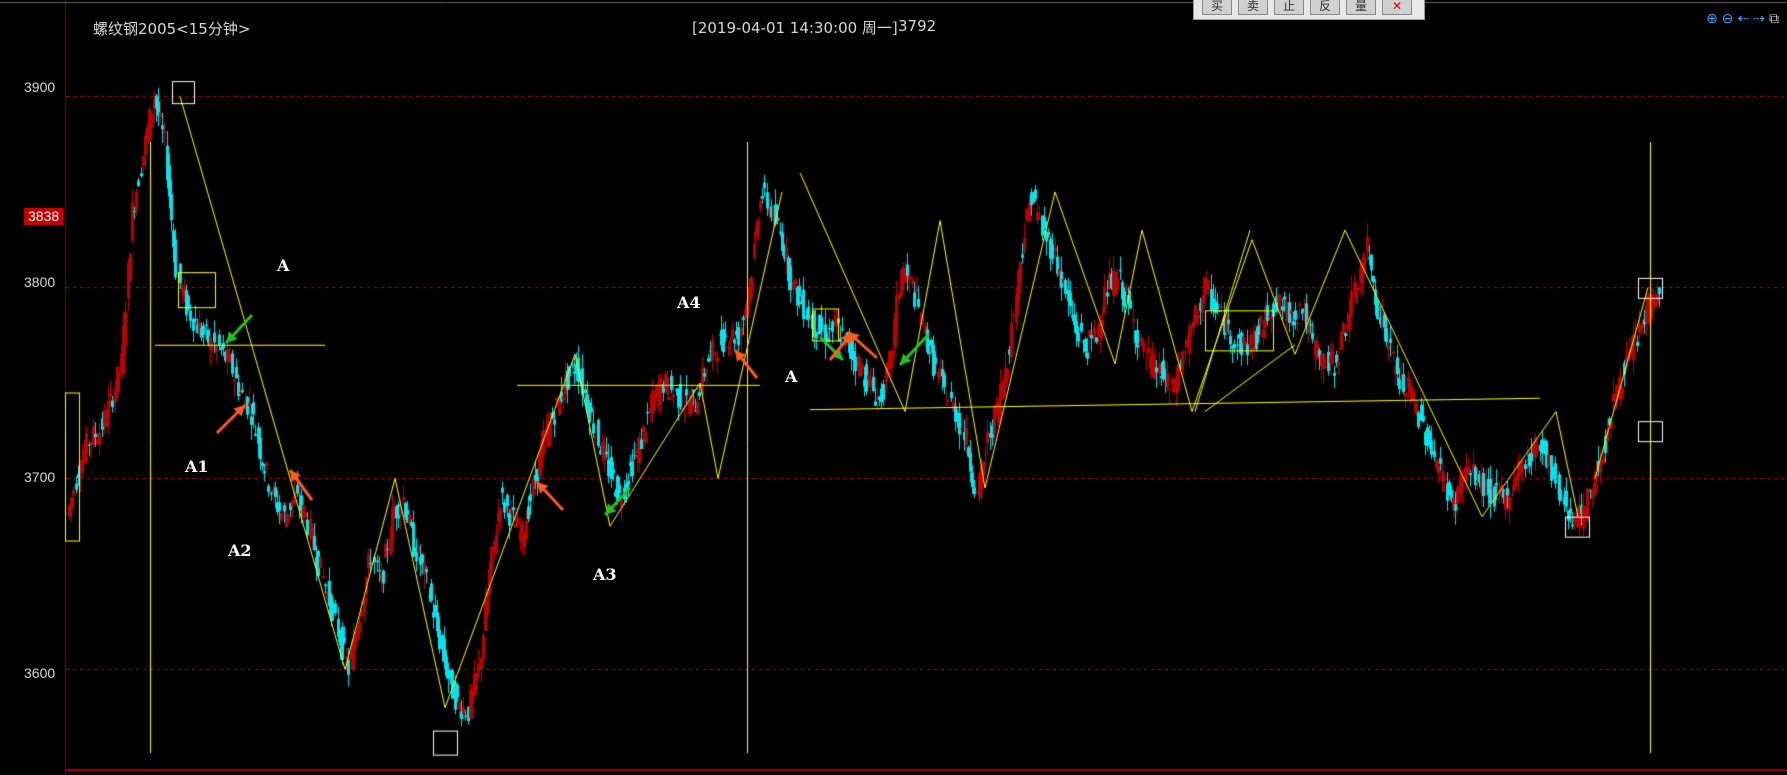 The height and width of the screenshot is (775, 1787). I want to click on cursor-datetime: [2019-04-01 14:30:00 周一], so click(795, 28).